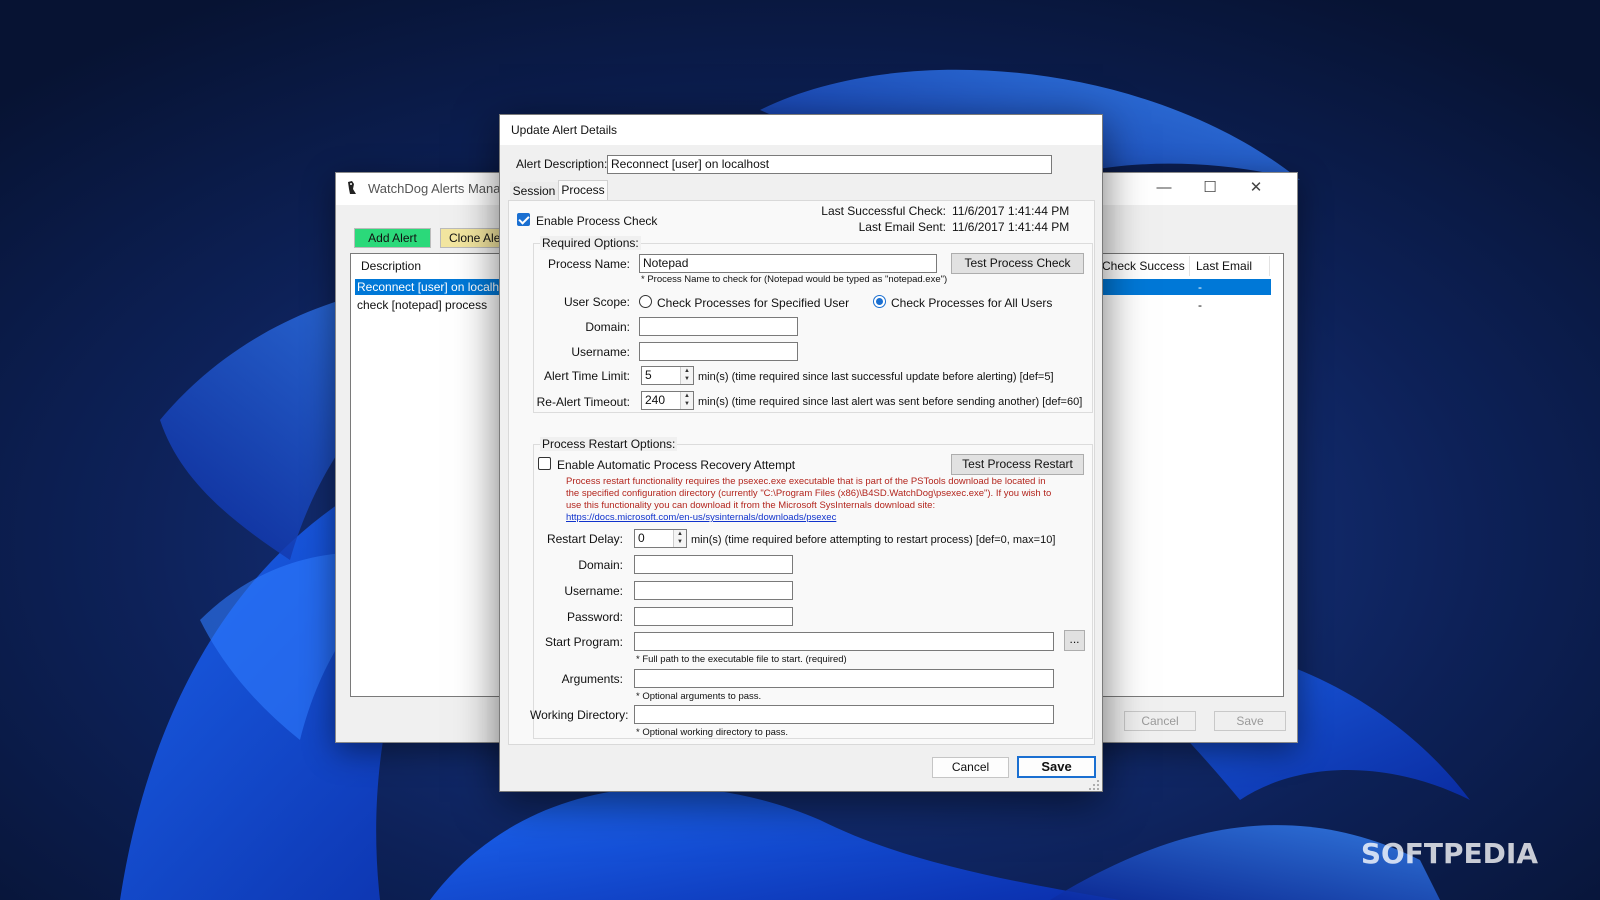 This screenshot has height=900, width=1600. What do you see at coordinates (713, 616) in the screenshot?
I see `restart-password-input` at bounding box center [713, 616].